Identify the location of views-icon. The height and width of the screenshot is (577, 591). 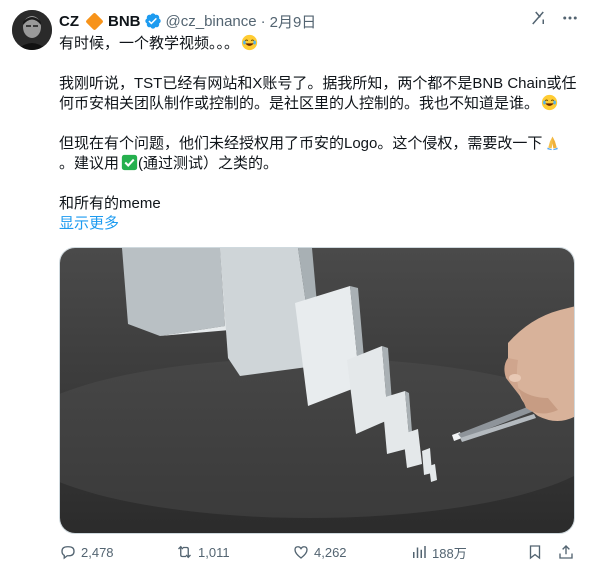
(419, 552).